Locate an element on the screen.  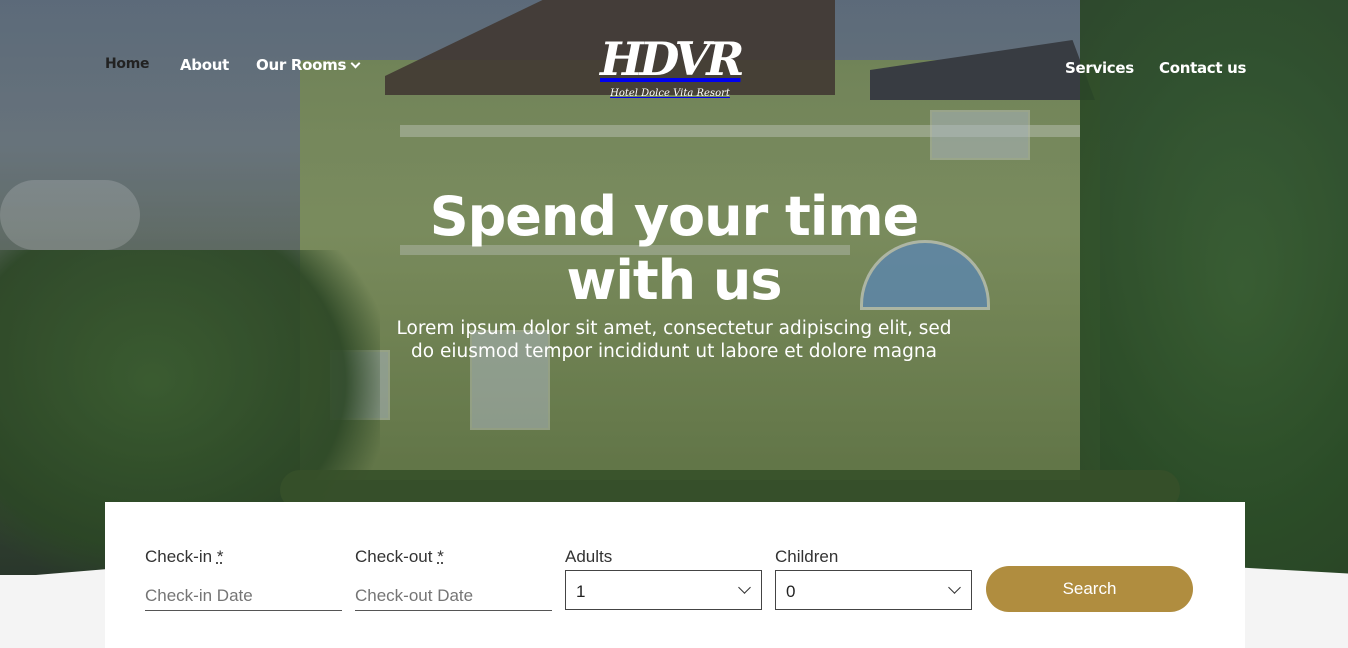
adults-select: 1 is located at coordinates (663, 590).